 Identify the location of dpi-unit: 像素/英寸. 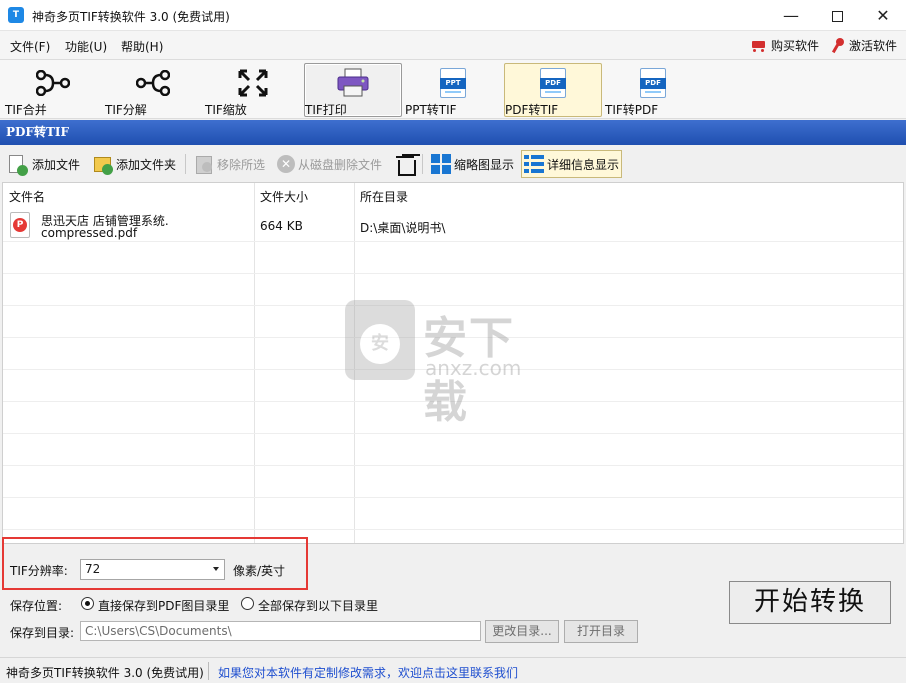
(259, 571).